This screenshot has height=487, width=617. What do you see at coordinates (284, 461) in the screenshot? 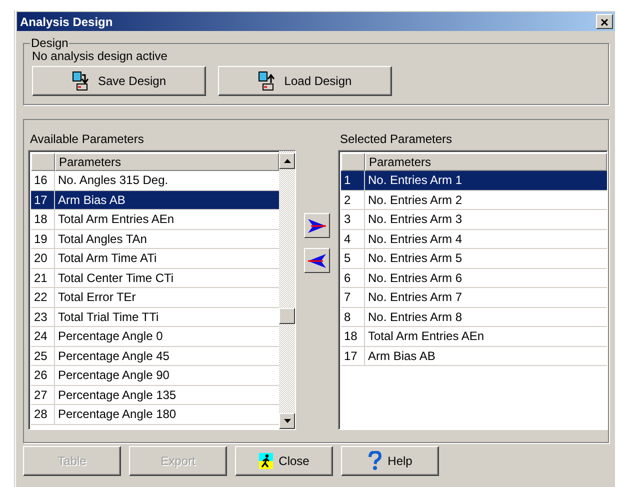
I see `close-button: Close` at bounding box center [284, 461].